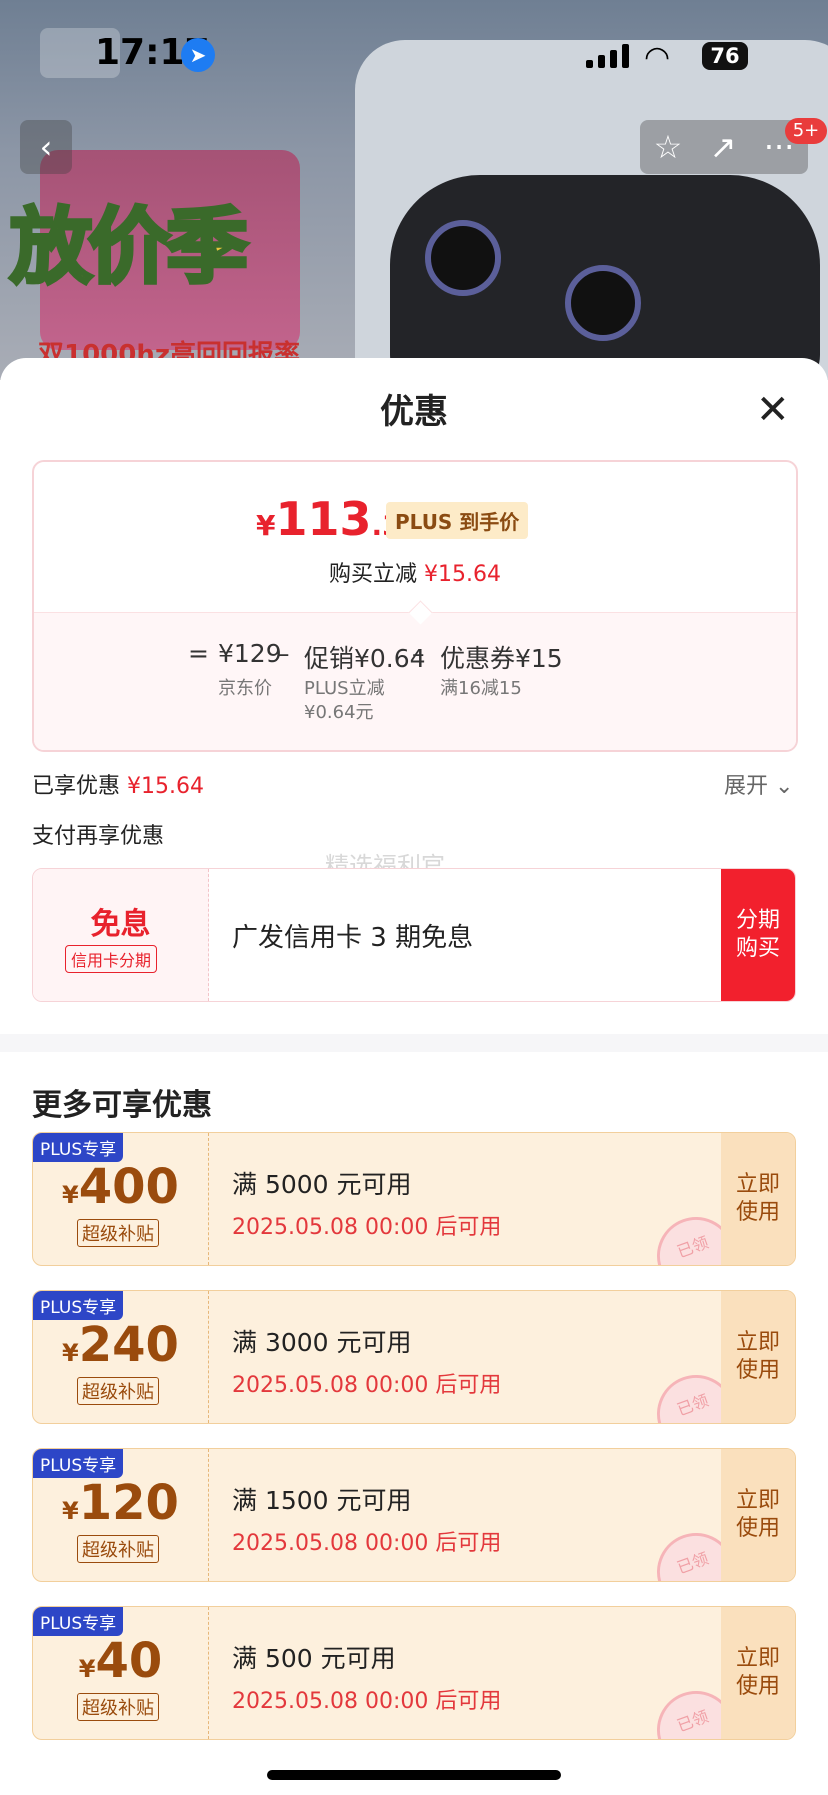  Describe the element at coordinates (758, 784) in the screenshot. I see `expand-toggle: 展开 ⌄` at that location.